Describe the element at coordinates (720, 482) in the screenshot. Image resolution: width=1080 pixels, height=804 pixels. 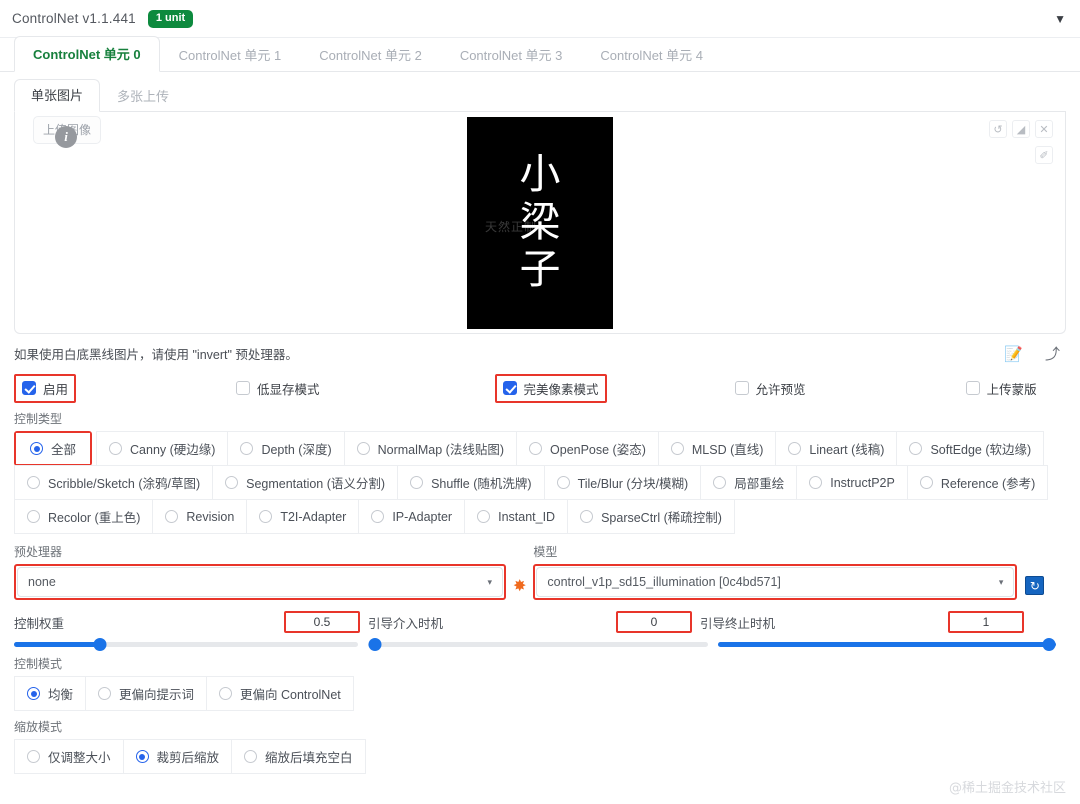
I see `radio-inpaint-dot` at that location.